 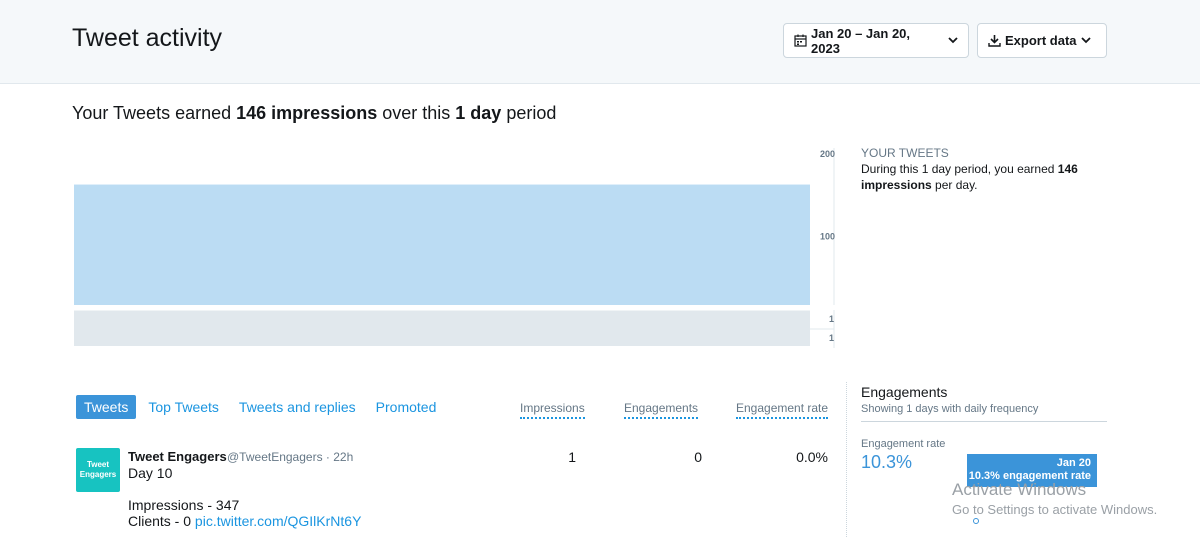 What do you see at coordinates (442, 328) in the screenshot?
I see `secondary-bar` at bounding box center [442, 328].